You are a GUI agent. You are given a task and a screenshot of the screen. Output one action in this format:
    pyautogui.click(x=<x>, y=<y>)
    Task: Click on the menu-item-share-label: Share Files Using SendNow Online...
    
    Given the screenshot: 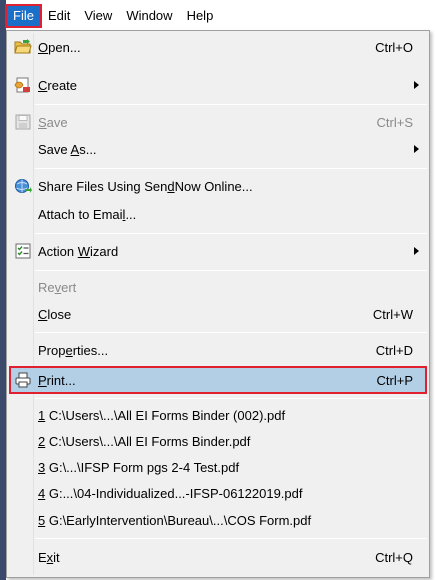 What is the action you would take?
    pyautogui.click(x=145, y=186)
    